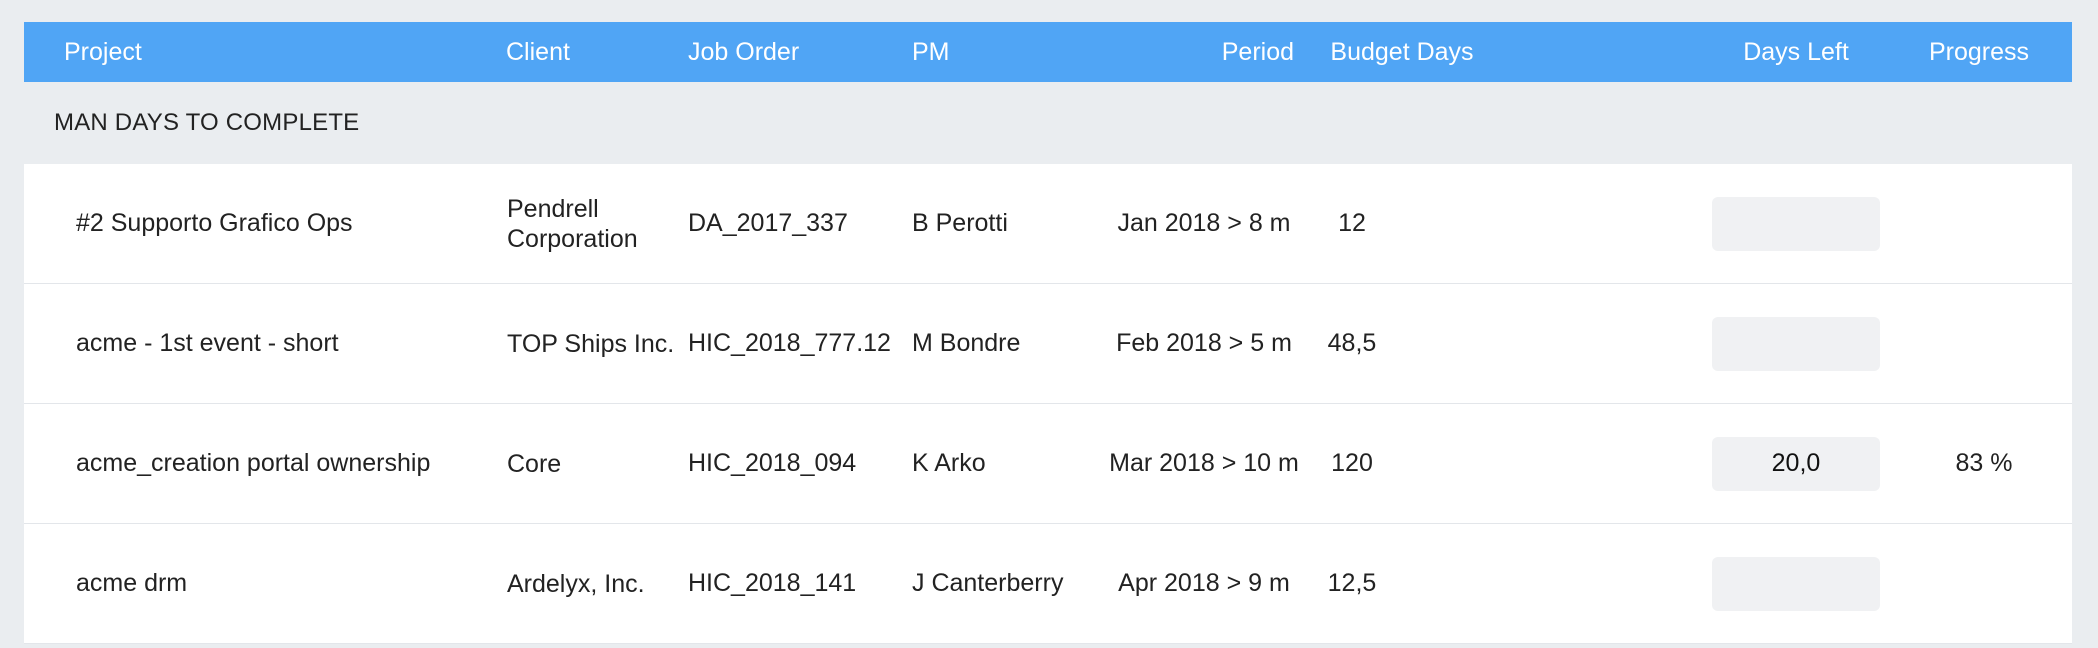 Image resolution: width=2098 pixels, height=648 pixels. I want to click on column-header-project: Project, so click(245, 52).